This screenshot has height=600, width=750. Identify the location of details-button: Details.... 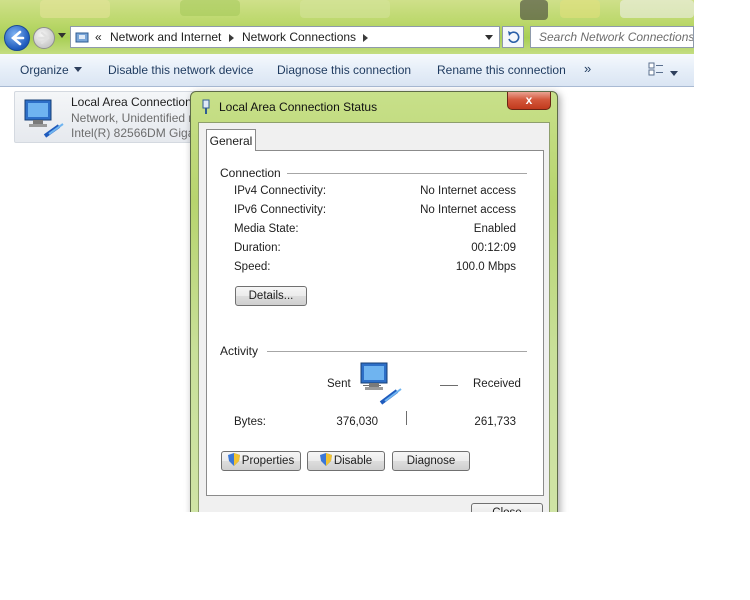
(271, 296).